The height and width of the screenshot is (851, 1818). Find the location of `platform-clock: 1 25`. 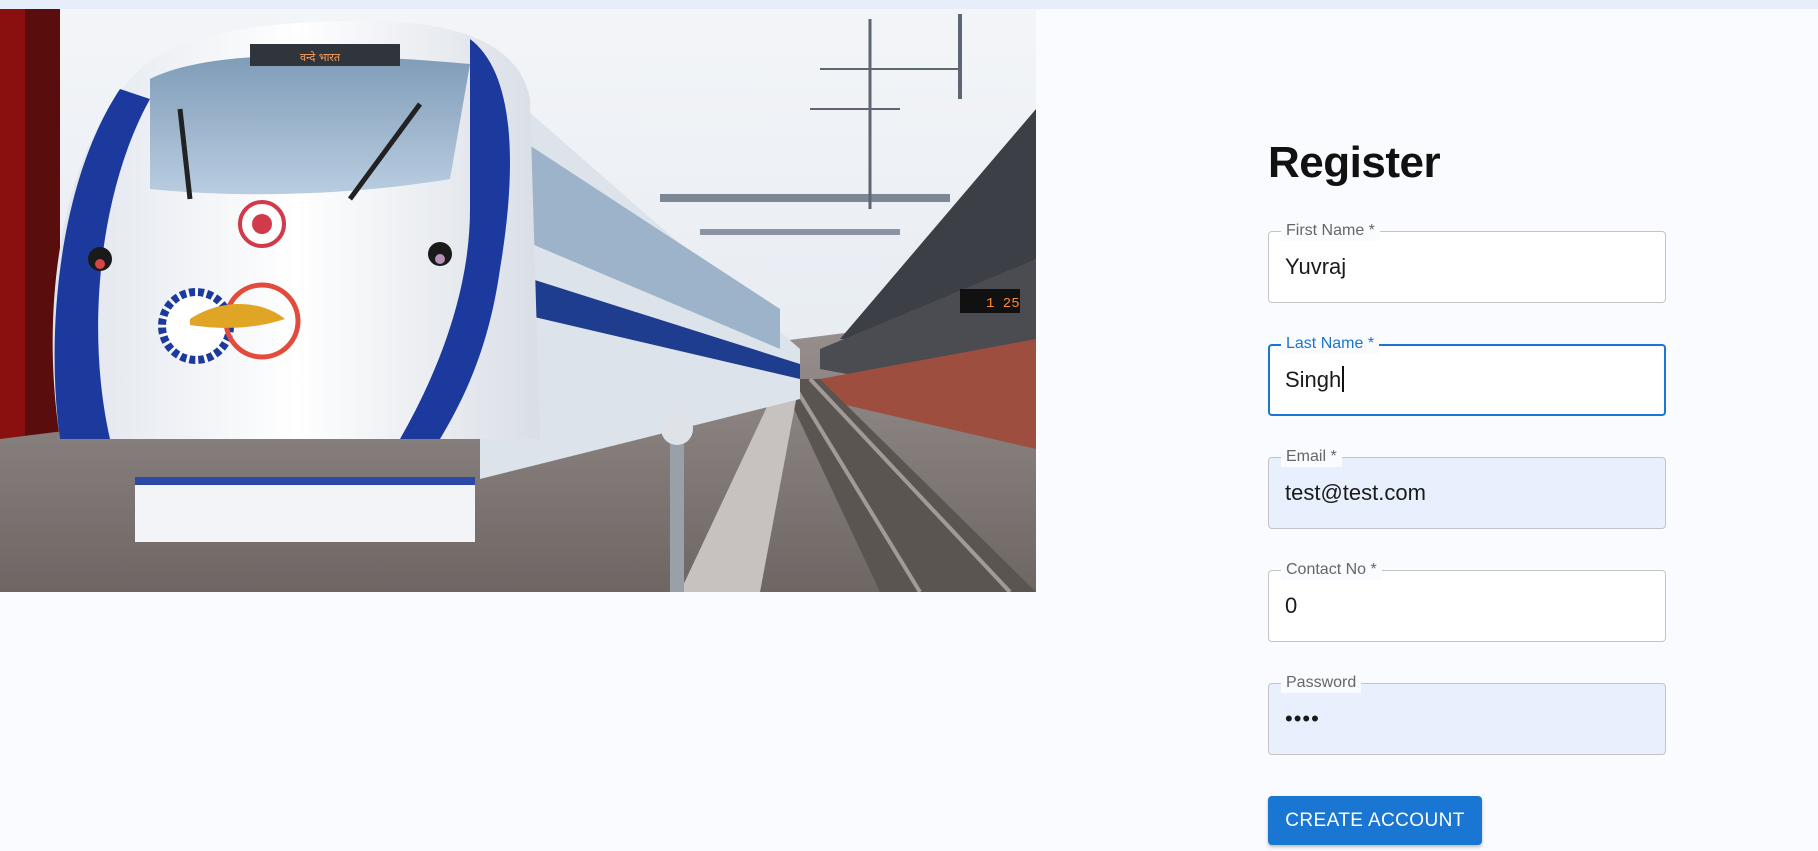

platform-clock: 1 25 is located at coordinates (1003, 304).